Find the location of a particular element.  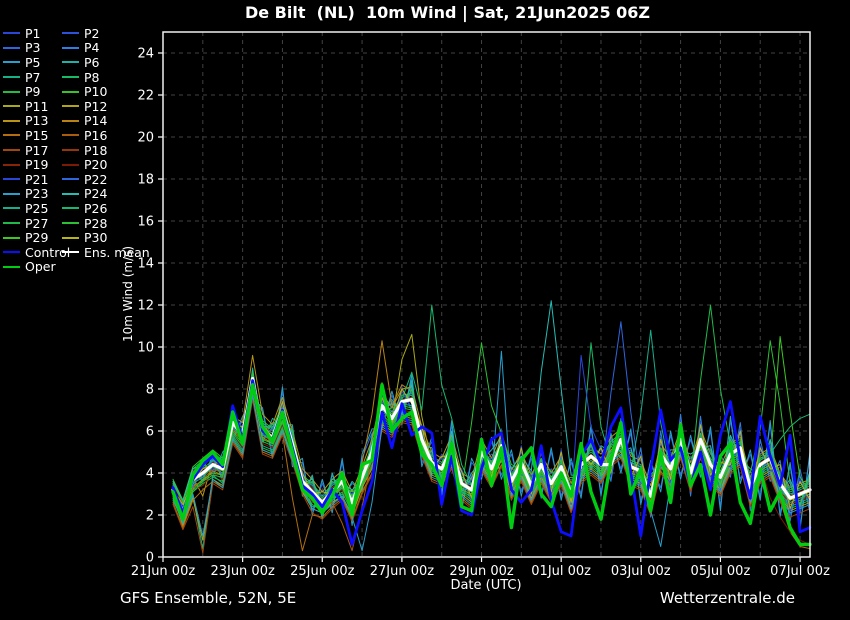

x-tick-label: 07Jul 00z is located at coordinates (800, 571).